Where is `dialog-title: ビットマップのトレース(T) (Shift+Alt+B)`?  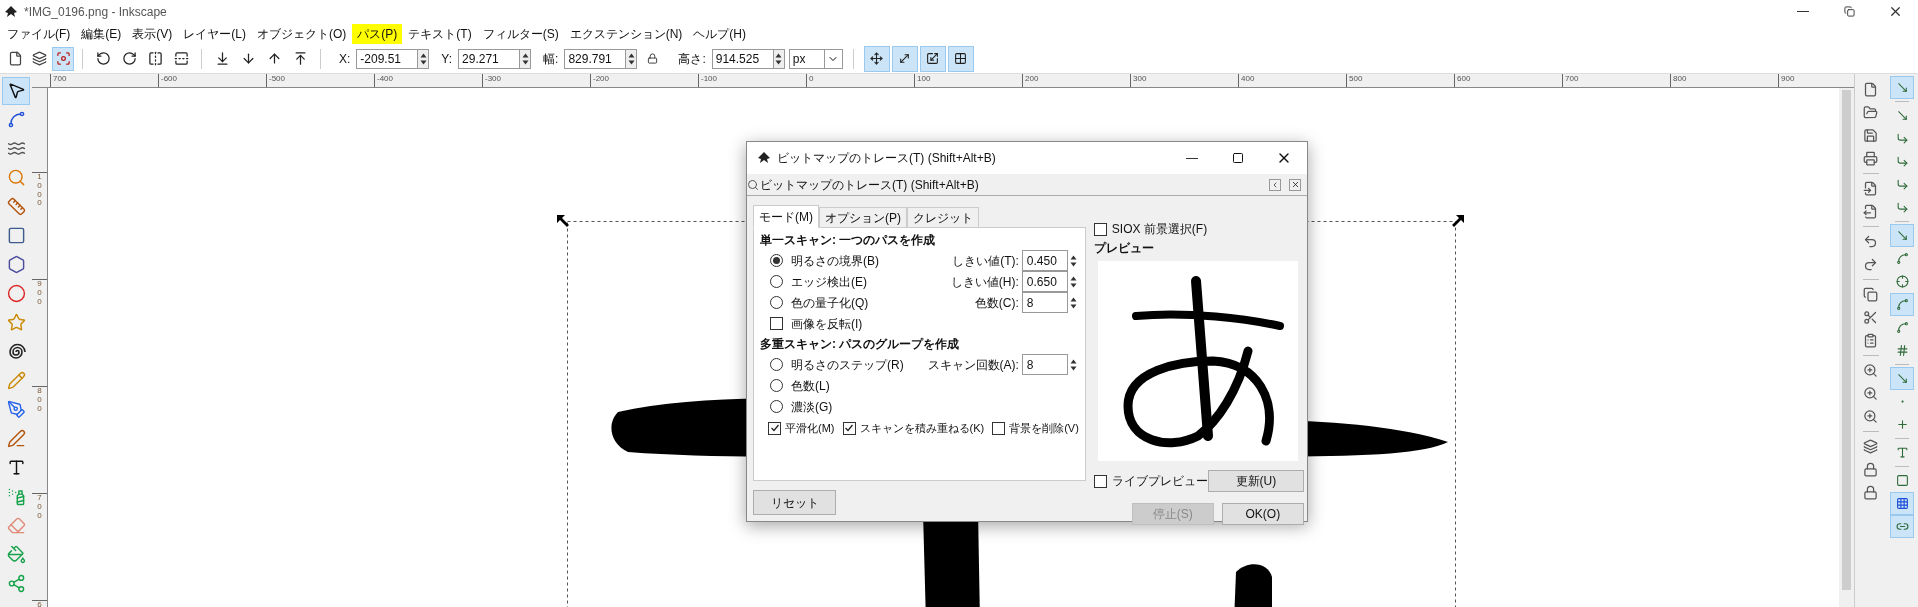 dialog-title: ビットマップのトレース(T) (Shift+Alt+B) is located at coordinates (886, 158).